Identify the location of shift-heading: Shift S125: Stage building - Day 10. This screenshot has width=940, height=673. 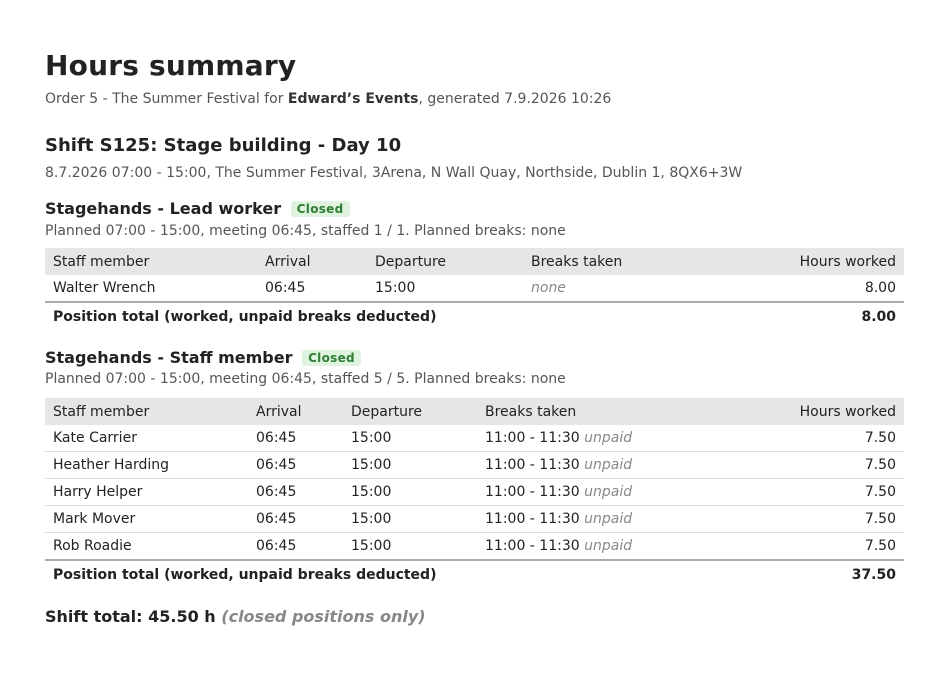
(223, 145).